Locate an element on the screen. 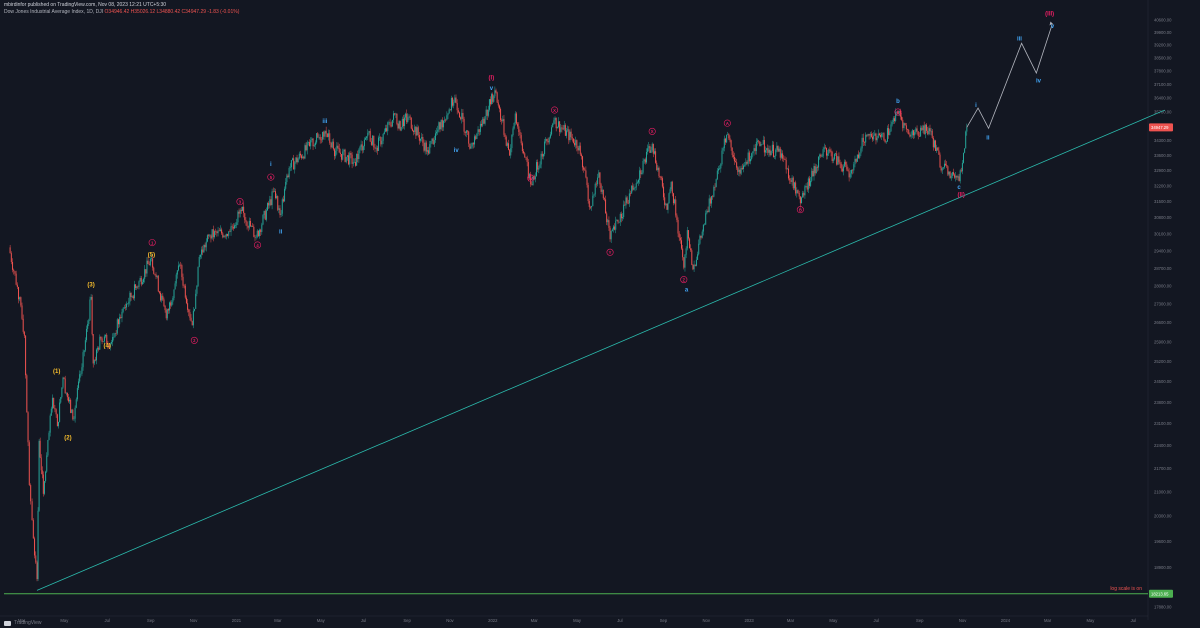 The width and height of the screenshot is (1200, 628). wave-label: Z is located at coordinates (684, 279).